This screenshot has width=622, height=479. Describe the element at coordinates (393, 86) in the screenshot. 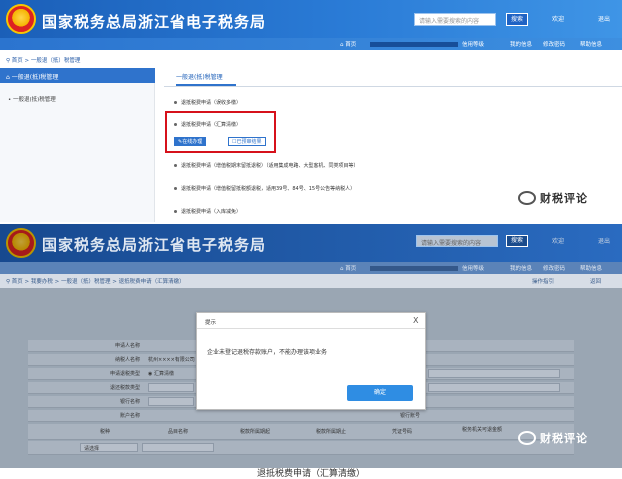

I see `panel-divider` at that location.